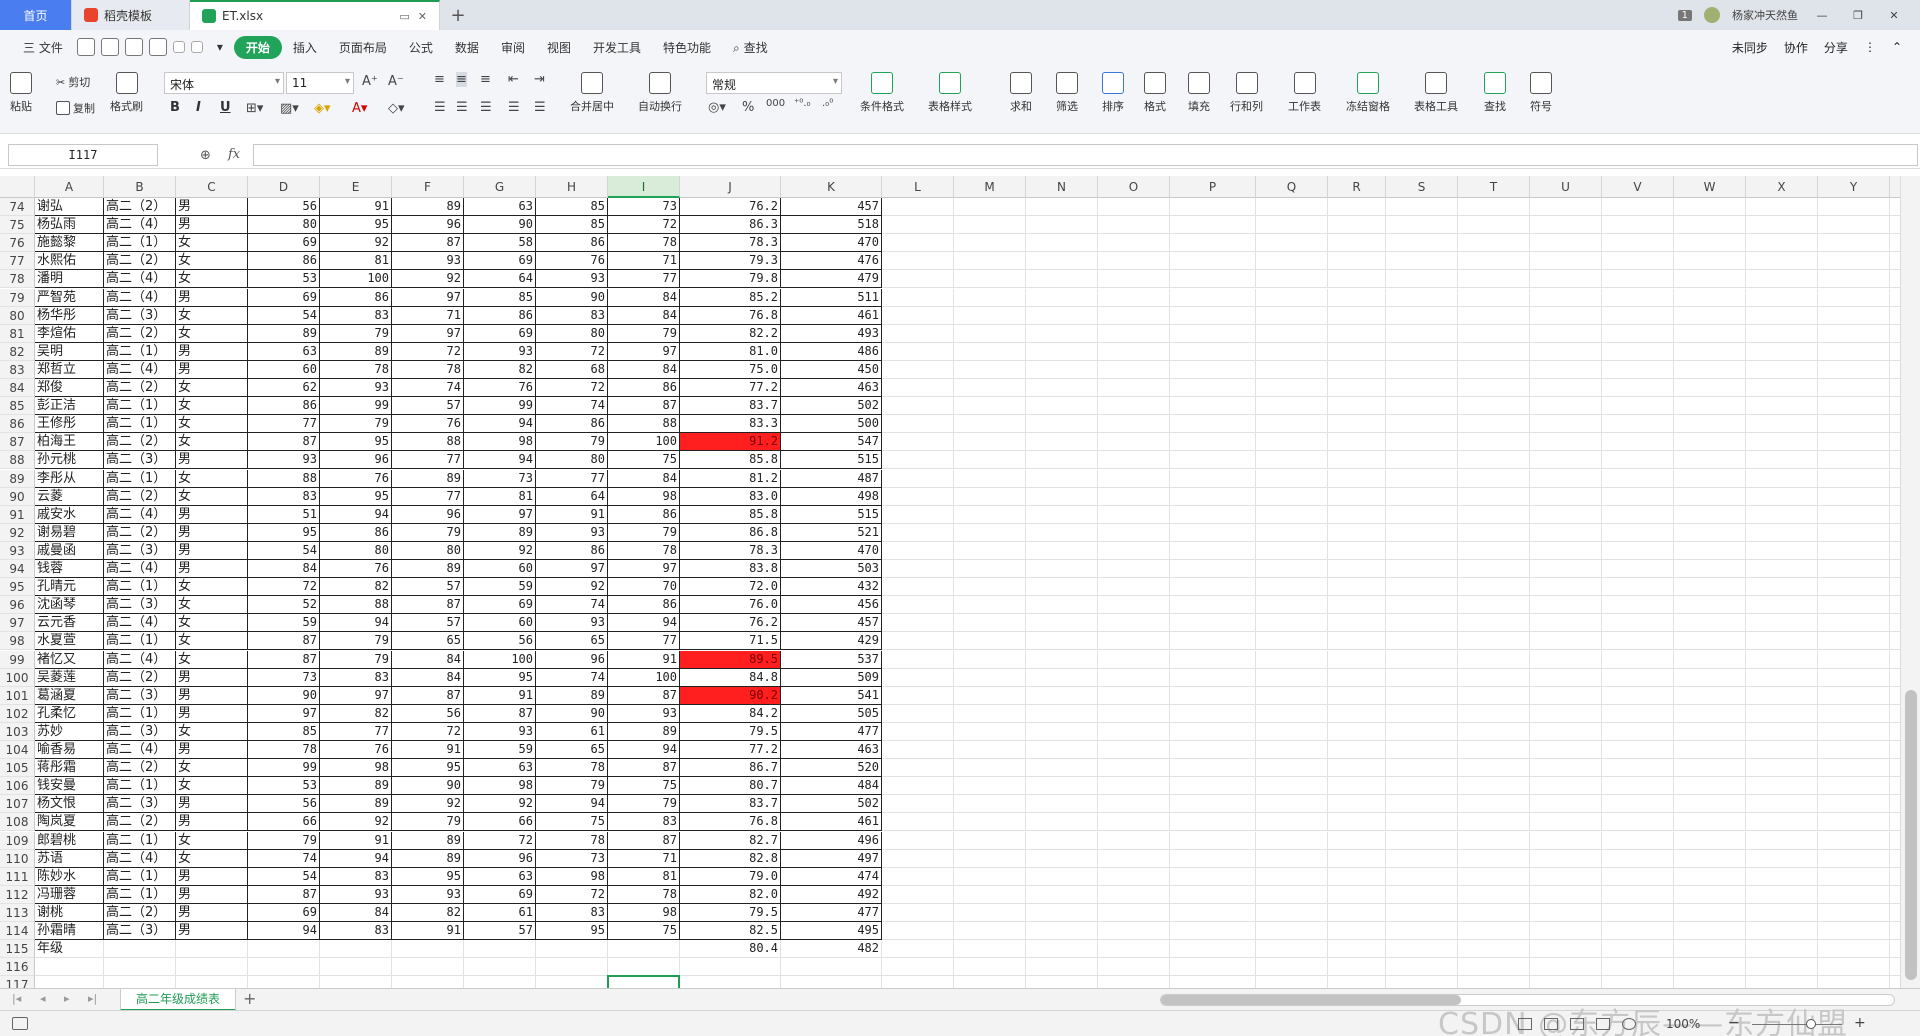 This screenshot has width=1920, height=1036. I want to click on cell-h: 96, so click(572, 659).